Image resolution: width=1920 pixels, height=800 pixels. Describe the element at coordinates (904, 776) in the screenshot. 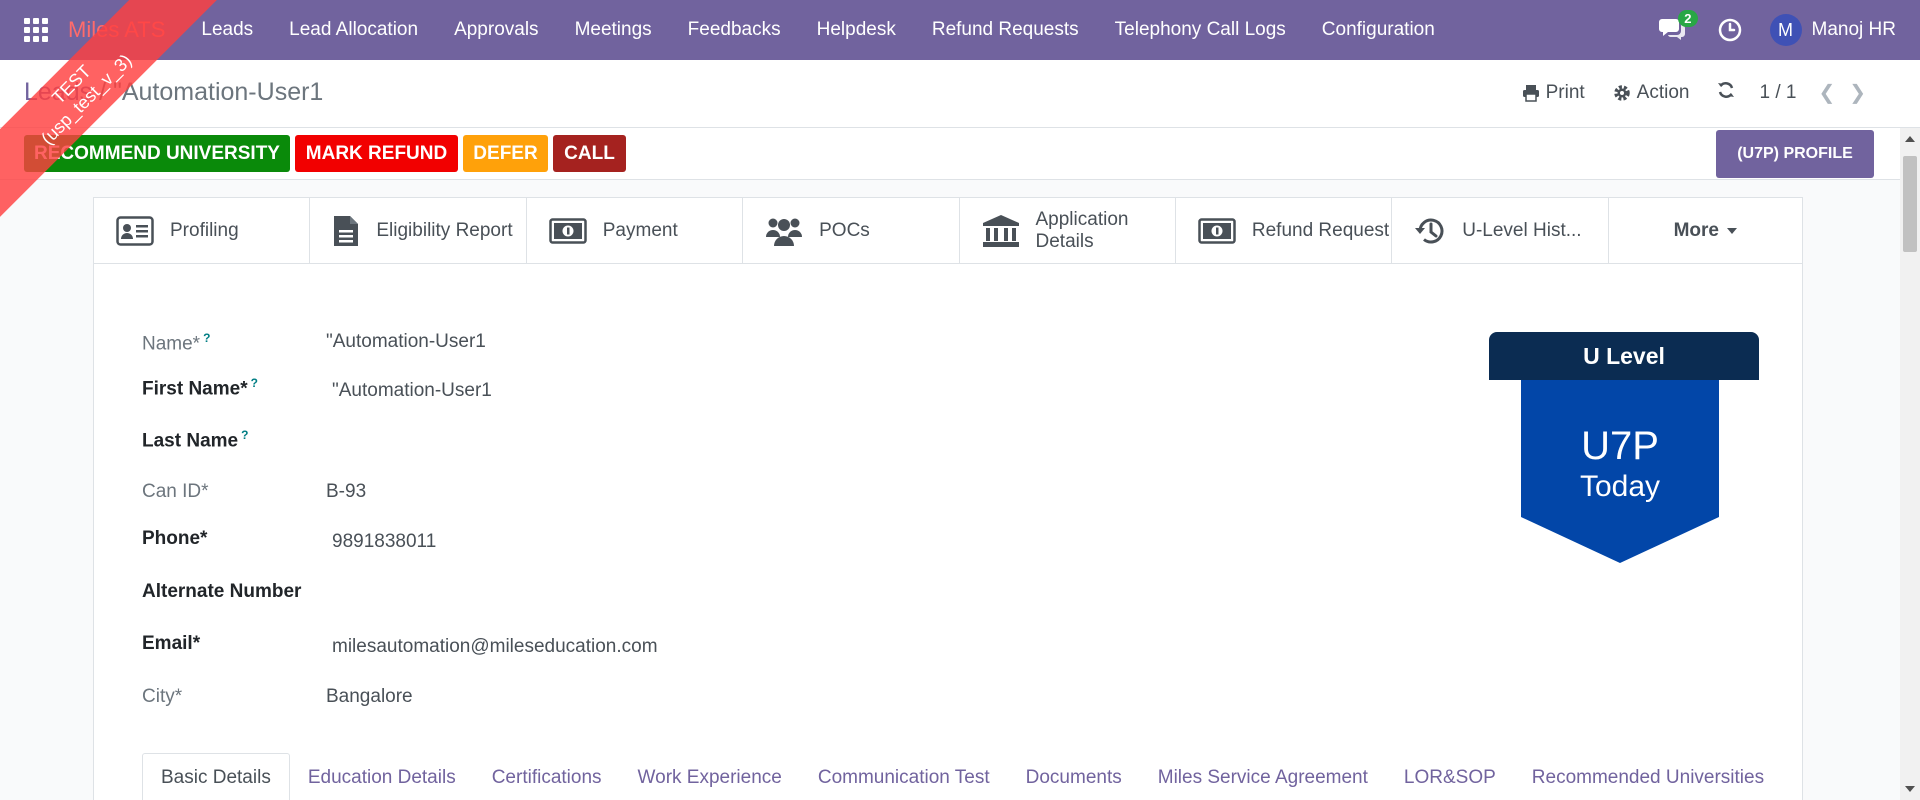

I see `tab-communication-test: Communication Test` at that location.